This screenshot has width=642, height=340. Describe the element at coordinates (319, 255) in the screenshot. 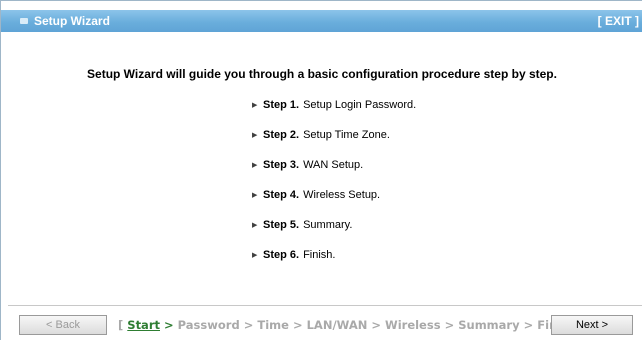

I see `step-label: Finish.` at that location.